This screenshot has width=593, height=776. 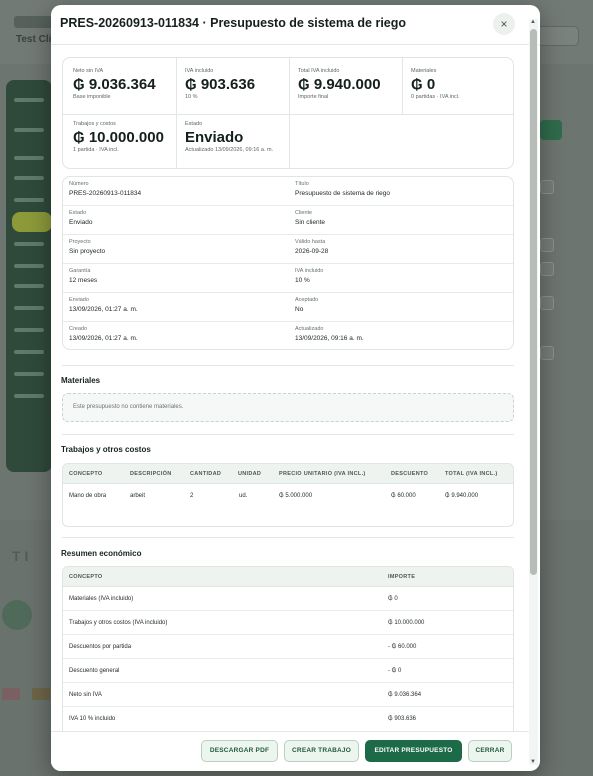 What do you see at coordinates (288, 695) in the screenshot?
I see `table-row: Neto sin IVA ₲ 9.036.364` at bounding box center [288, 695].